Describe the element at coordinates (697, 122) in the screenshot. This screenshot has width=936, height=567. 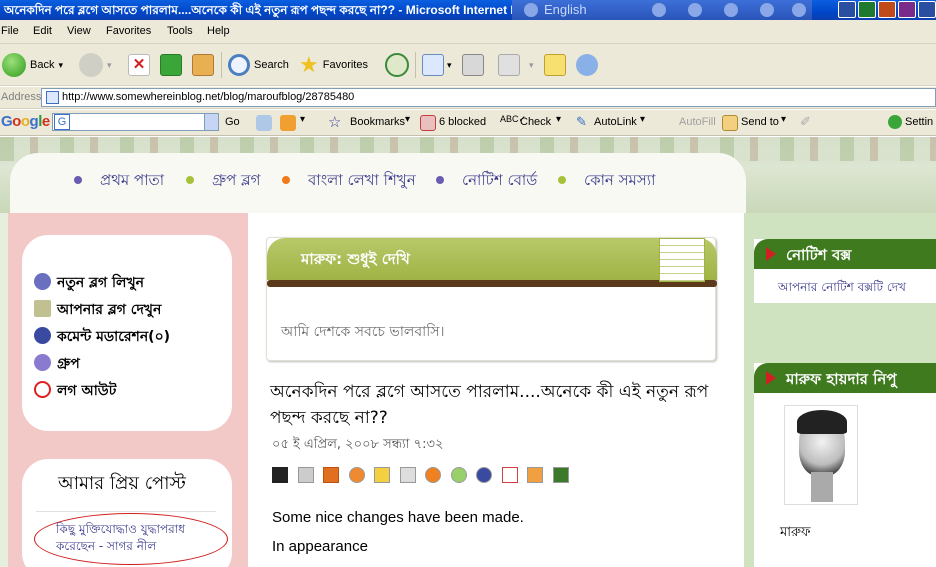
I see `autofill-button: AutoFill` at that location.